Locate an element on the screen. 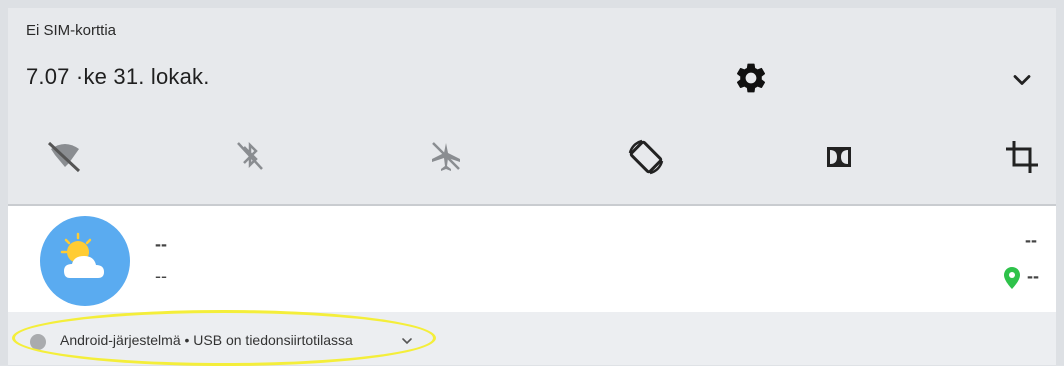 Image resolution: width=1064 pixels, height=366 pixels. weather-place: -- is located at coordinates (1033, 276).